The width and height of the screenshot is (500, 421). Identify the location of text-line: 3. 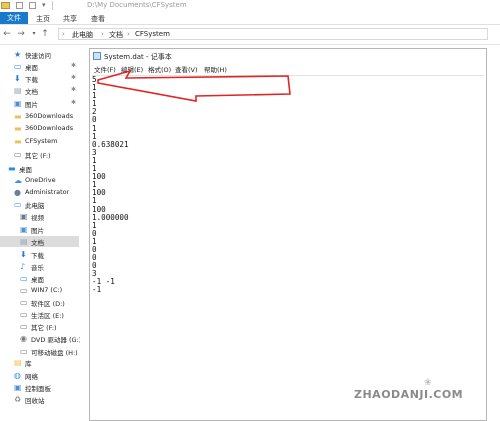
(94, 152).